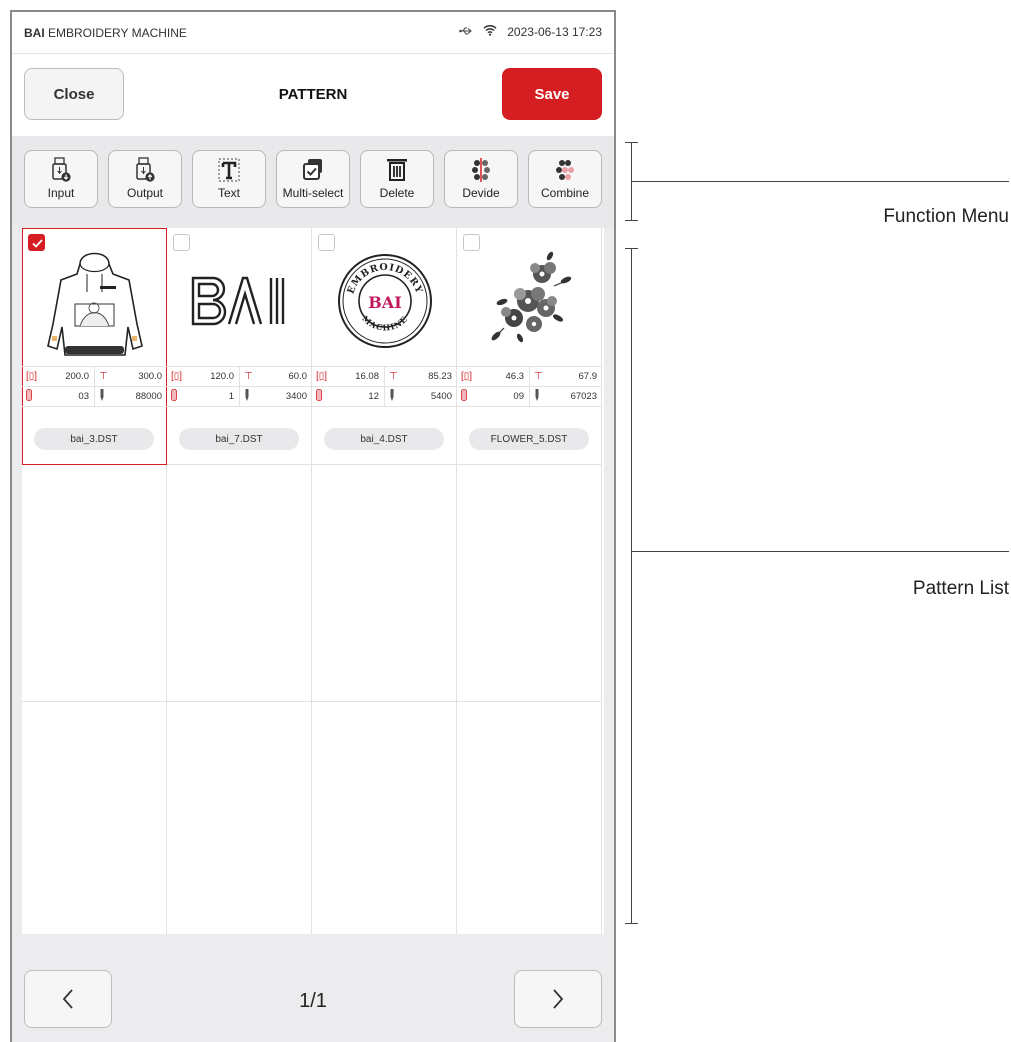 The height and width of the screenshot is (1042, 1011). Describe the element at coordinates (373, 396) in the screenshot. I see `pattern-colors: 12` at that location.